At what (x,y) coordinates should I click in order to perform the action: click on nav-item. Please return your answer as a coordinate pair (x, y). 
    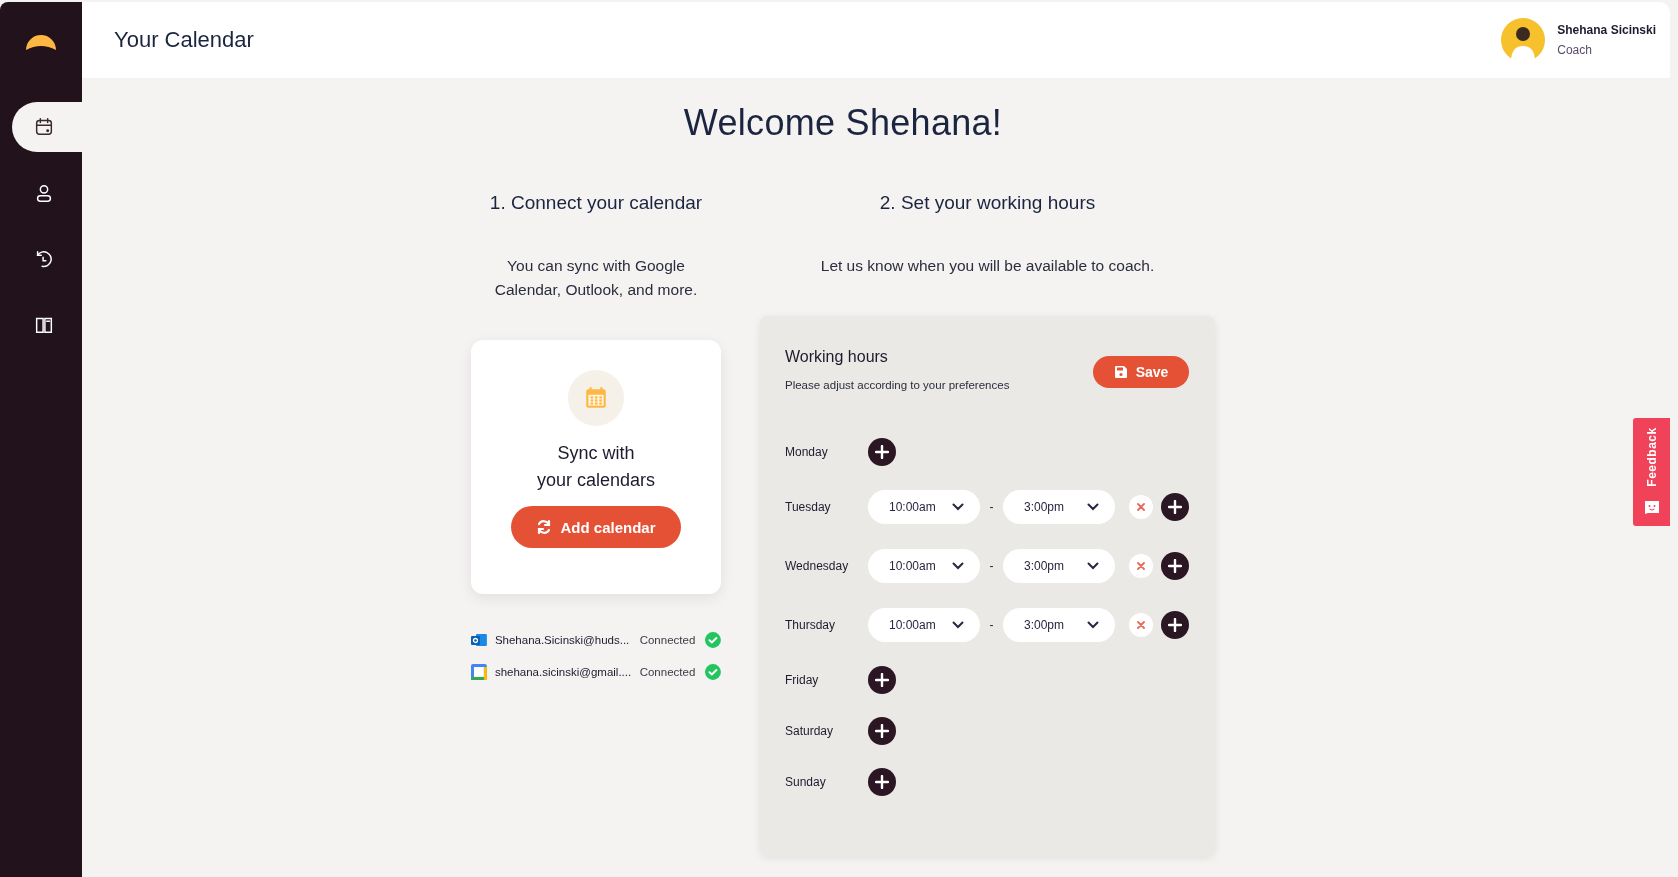
    Looking at the image, I should click on (47, 127).